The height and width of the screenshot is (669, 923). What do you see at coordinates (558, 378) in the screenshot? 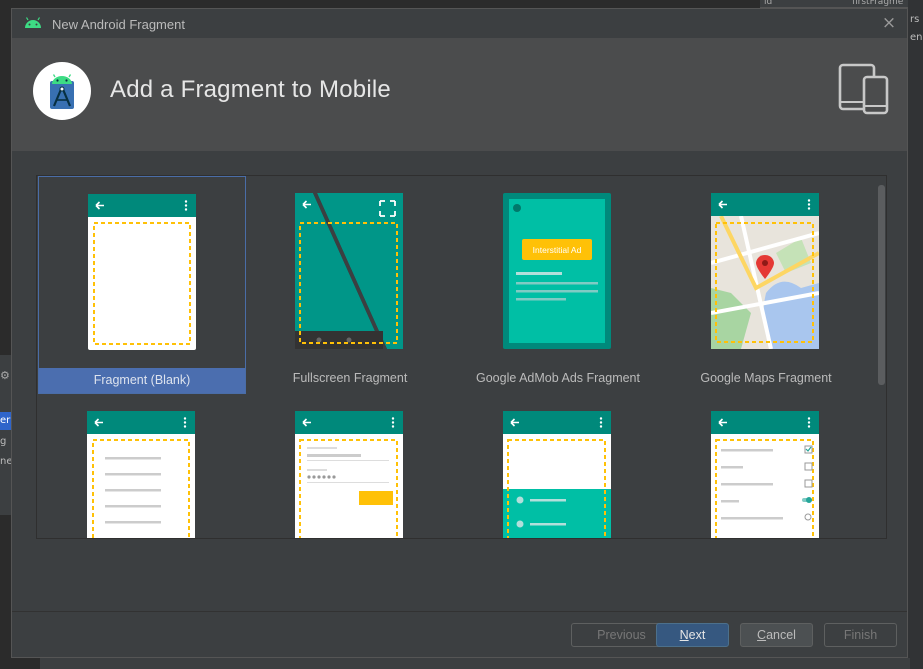
I see `template-label: Google AdMob Ads Fragment` at bounding box center [558, 378].